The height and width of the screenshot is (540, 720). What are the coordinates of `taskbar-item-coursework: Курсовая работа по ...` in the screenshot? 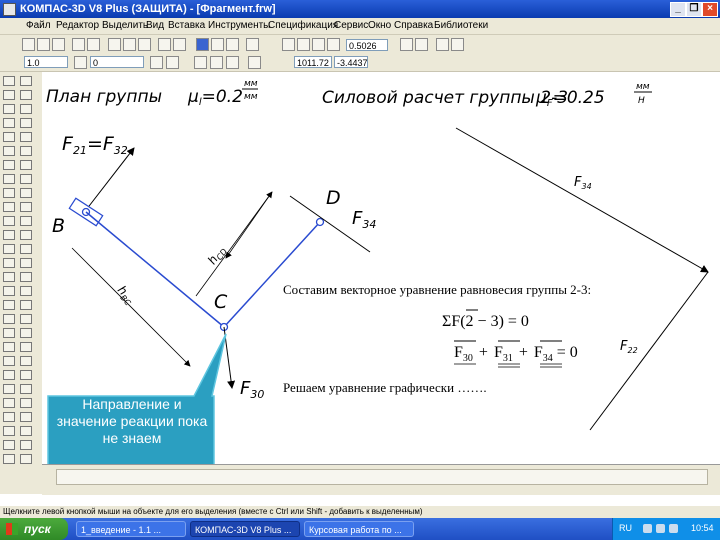 It's located at (359, 529).